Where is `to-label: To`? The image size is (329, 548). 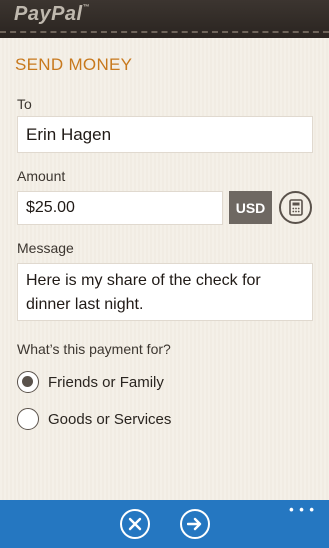 to-label: To is located at coordinates (24, 104).